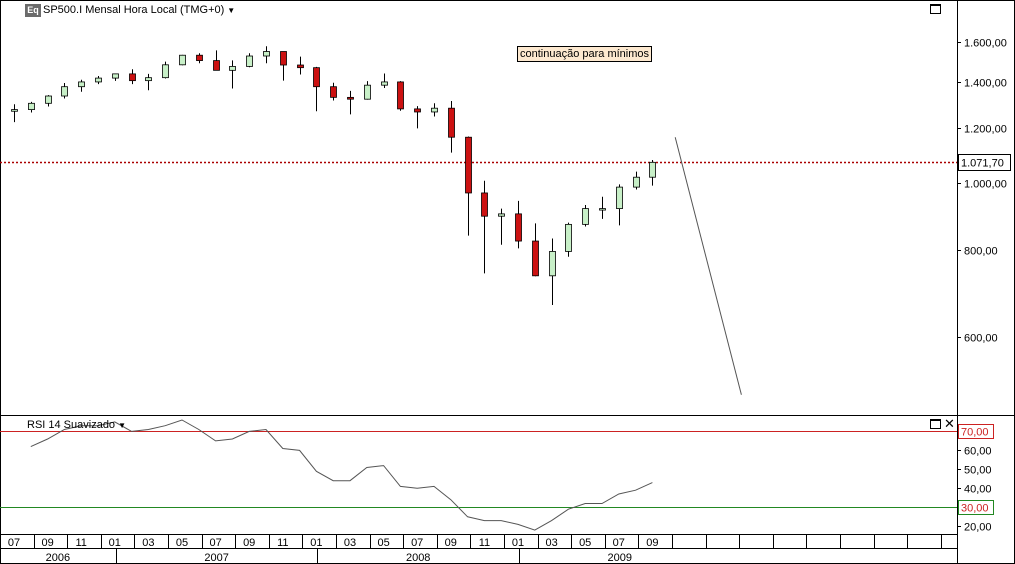  What do you see at coordinates (935, 424) in the screenshot?
I see `maximize-indicator-icon` at bounding box center [935, 424].